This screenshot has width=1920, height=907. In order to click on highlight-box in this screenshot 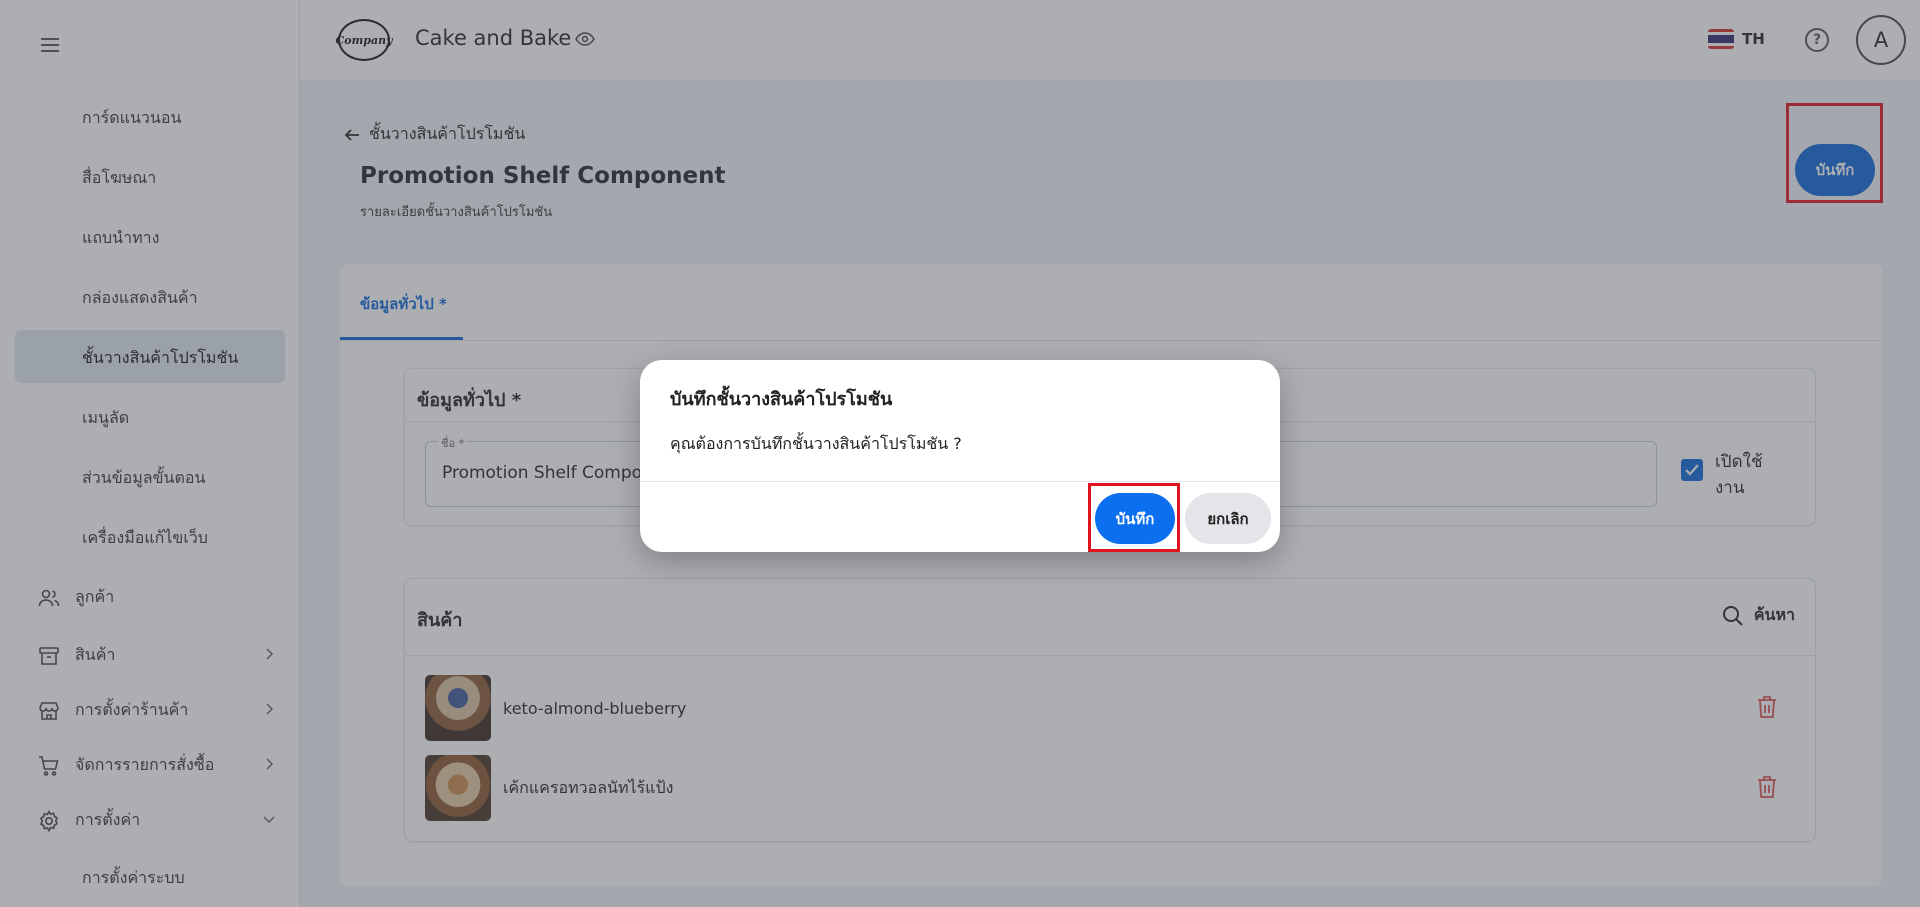, I will do `click(1134, 517)`.